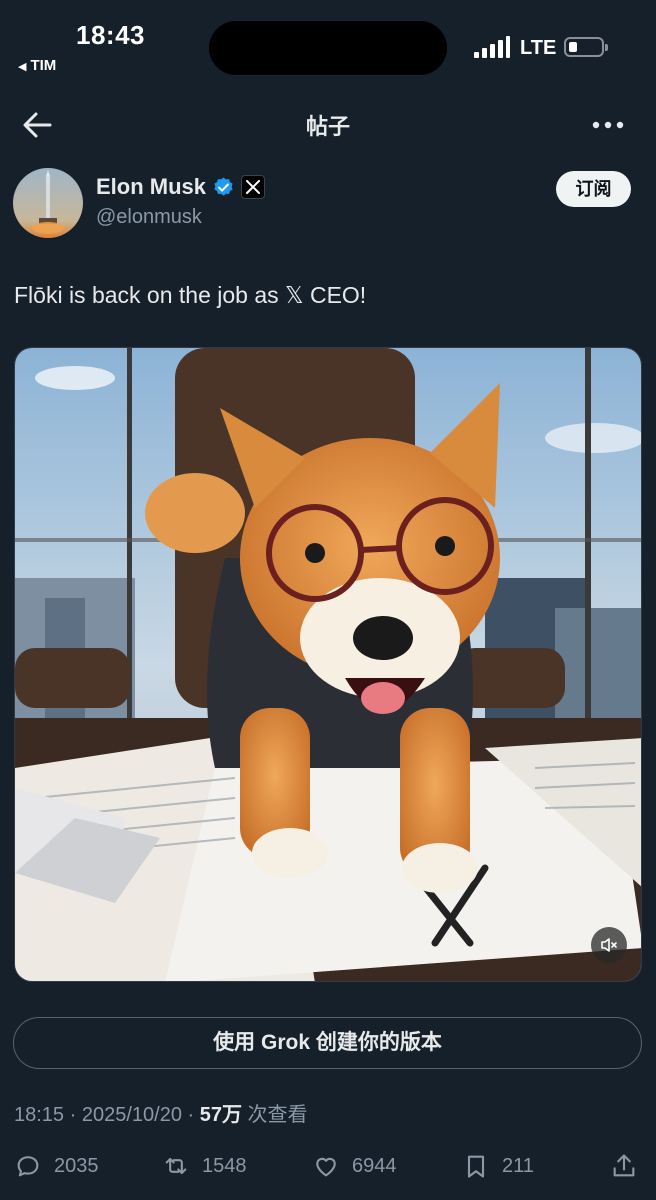  What do you see at coordinates (149, 217) in the screenshot?
I see `author-handle: @elonmusk` at bounding box center [149, 217].